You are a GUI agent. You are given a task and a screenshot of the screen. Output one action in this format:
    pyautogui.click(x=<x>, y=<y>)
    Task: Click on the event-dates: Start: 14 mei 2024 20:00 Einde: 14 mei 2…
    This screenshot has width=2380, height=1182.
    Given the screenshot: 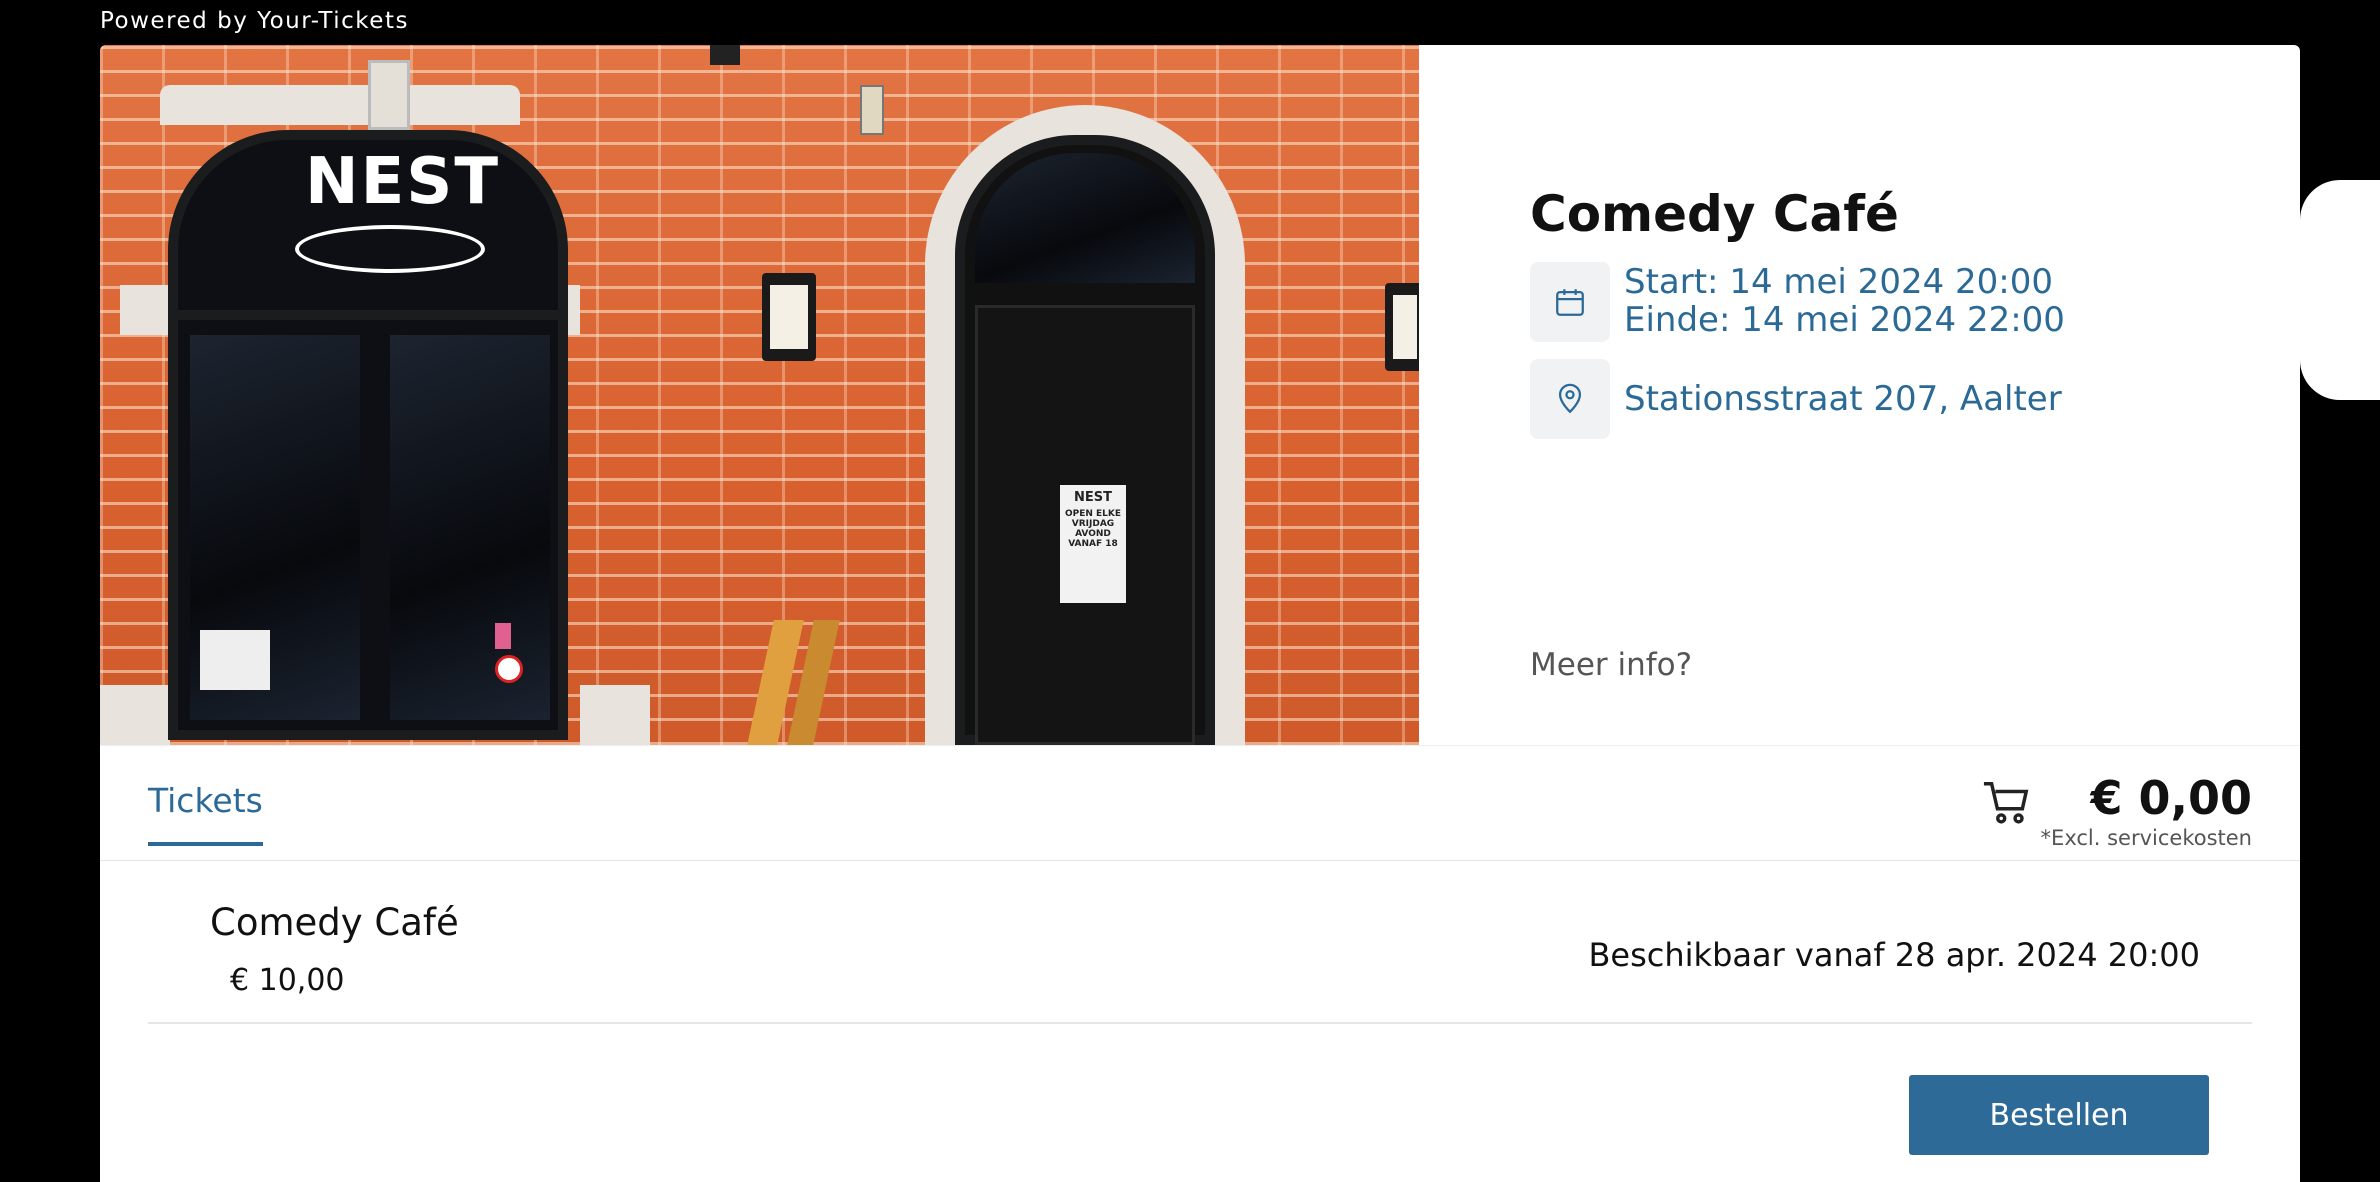 What is the action you would take?
    pyautogui.click(x=1844, y=301)
    